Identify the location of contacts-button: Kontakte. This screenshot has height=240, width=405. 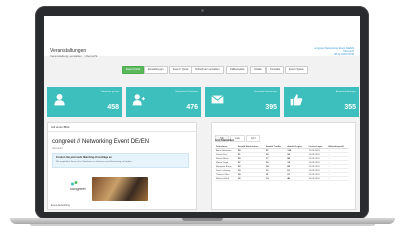
(275, 70).